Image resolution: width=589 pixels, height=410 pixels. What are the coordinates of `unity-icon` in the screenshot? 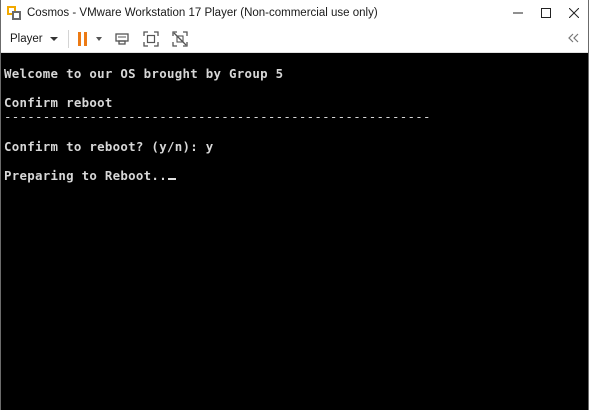 It's located at (180, 39).